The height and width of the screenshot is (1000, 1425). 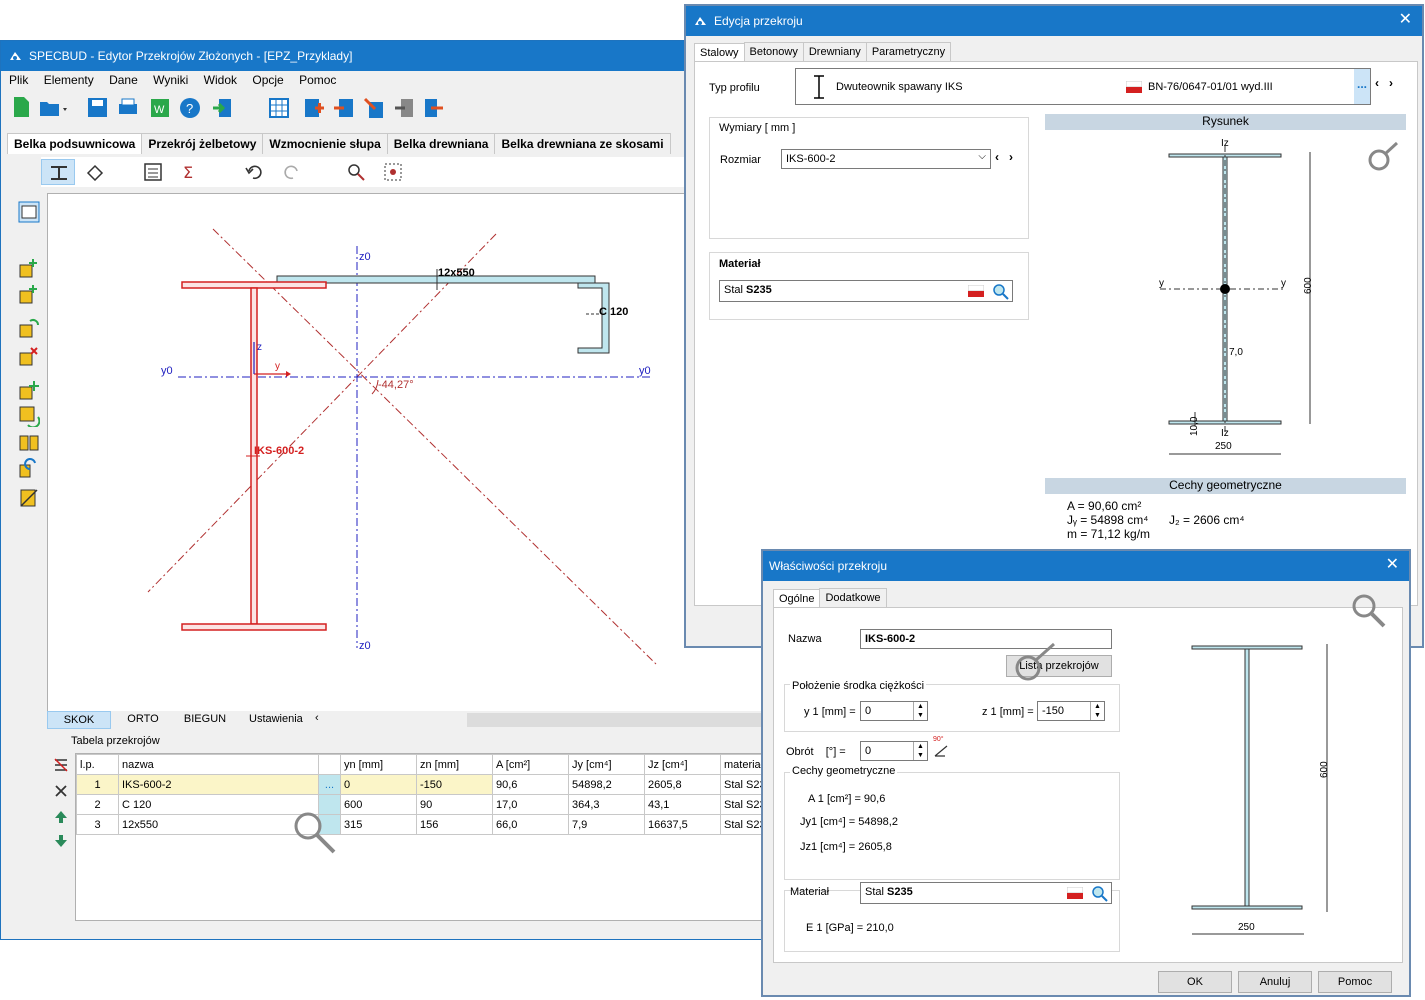 What do you see at coordinates (191, 171) in the screenshot?
I see `sigma-icon: Σ` at bounding box center [191, 171].